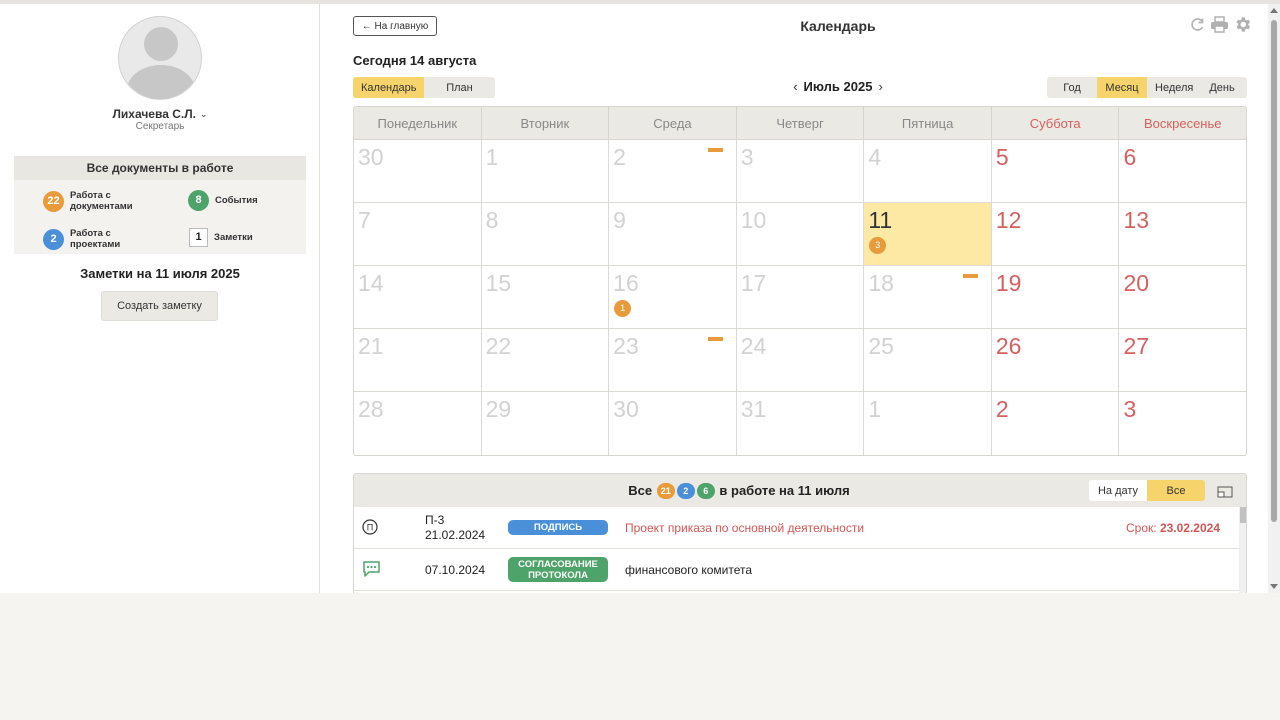  I want to click on day-number: 28, so click(371, 409).